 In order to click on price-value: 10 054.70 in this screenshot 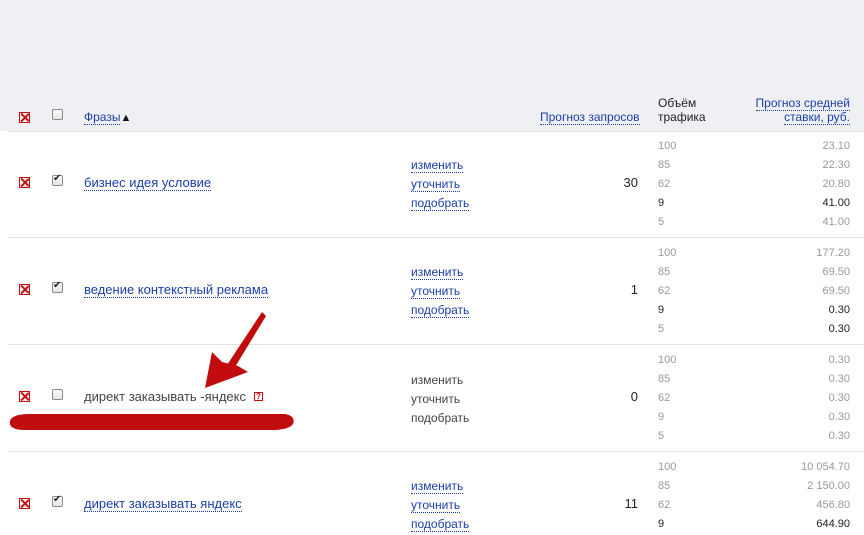, I will do `click(825, 467)`.